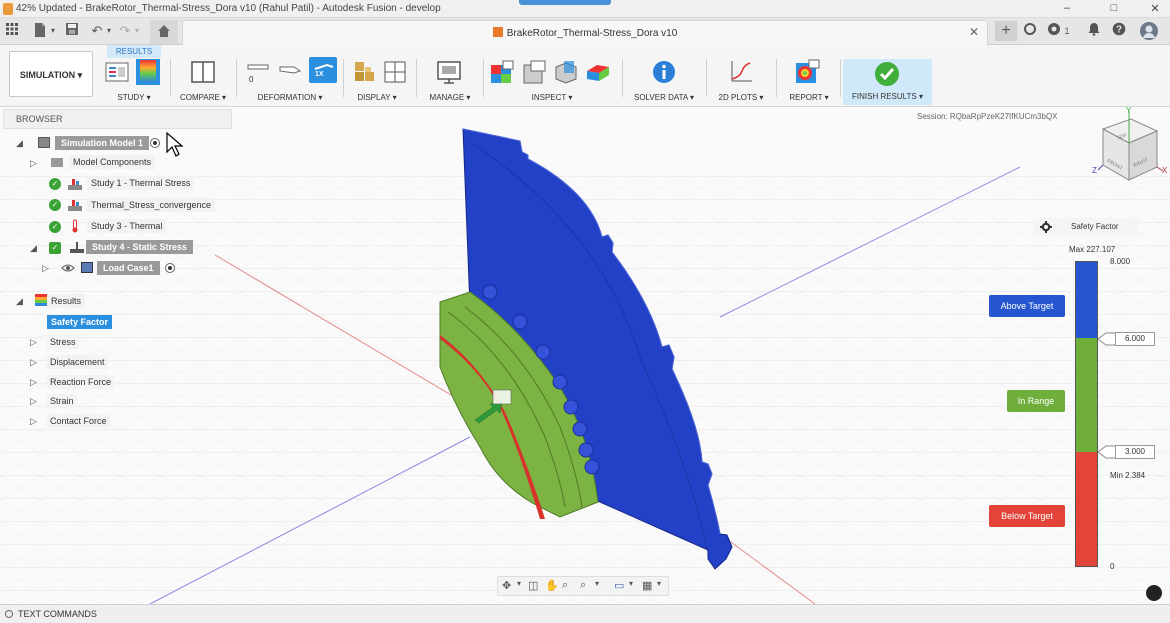 This screenshot has height=623, width=1170. Describe the element at coordinates (377, 97) in the screenshot. I see `display-label: DISPLAY ▾` at that location.